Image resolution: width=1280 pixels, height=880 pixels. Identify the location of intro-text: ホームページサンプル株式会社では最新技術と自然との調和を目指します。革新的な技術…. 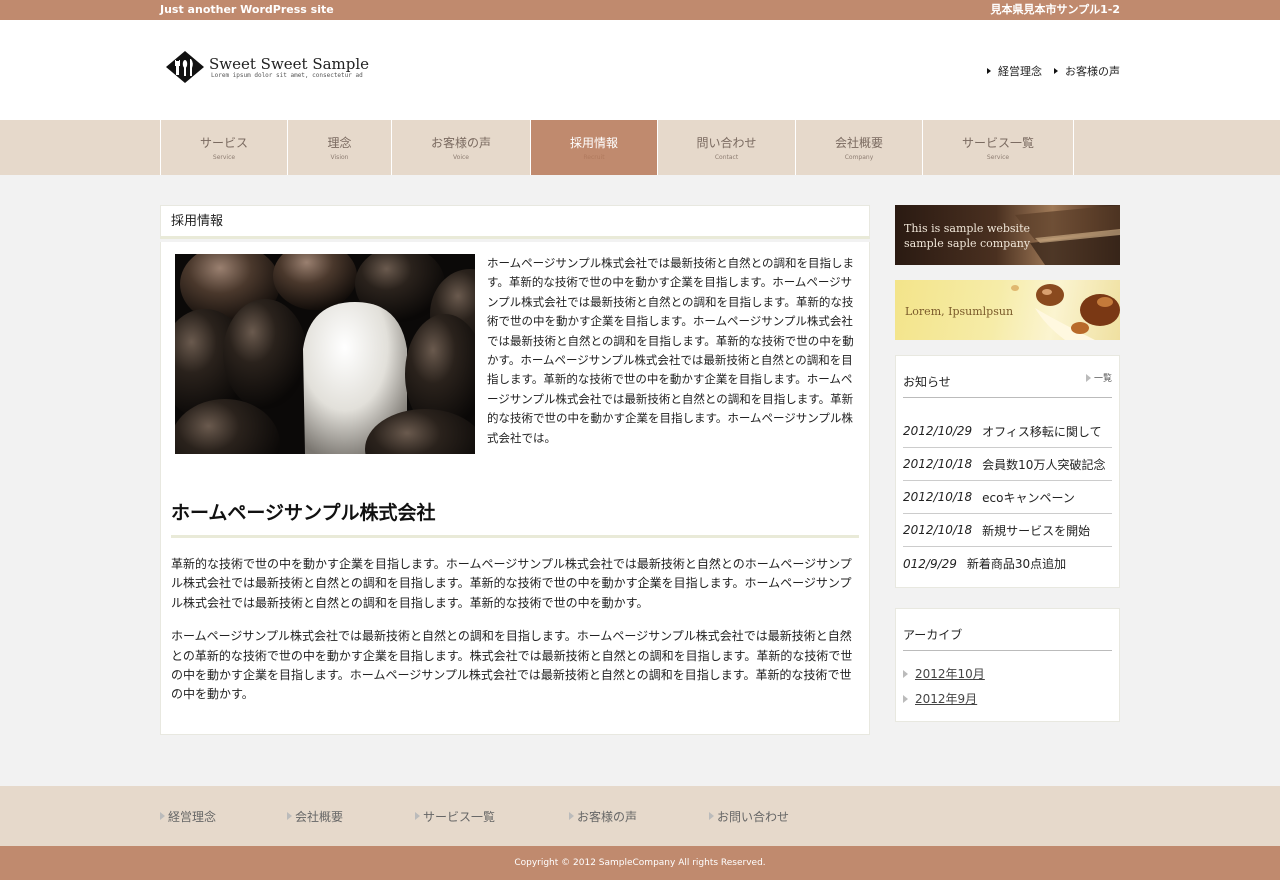
(670, 350).